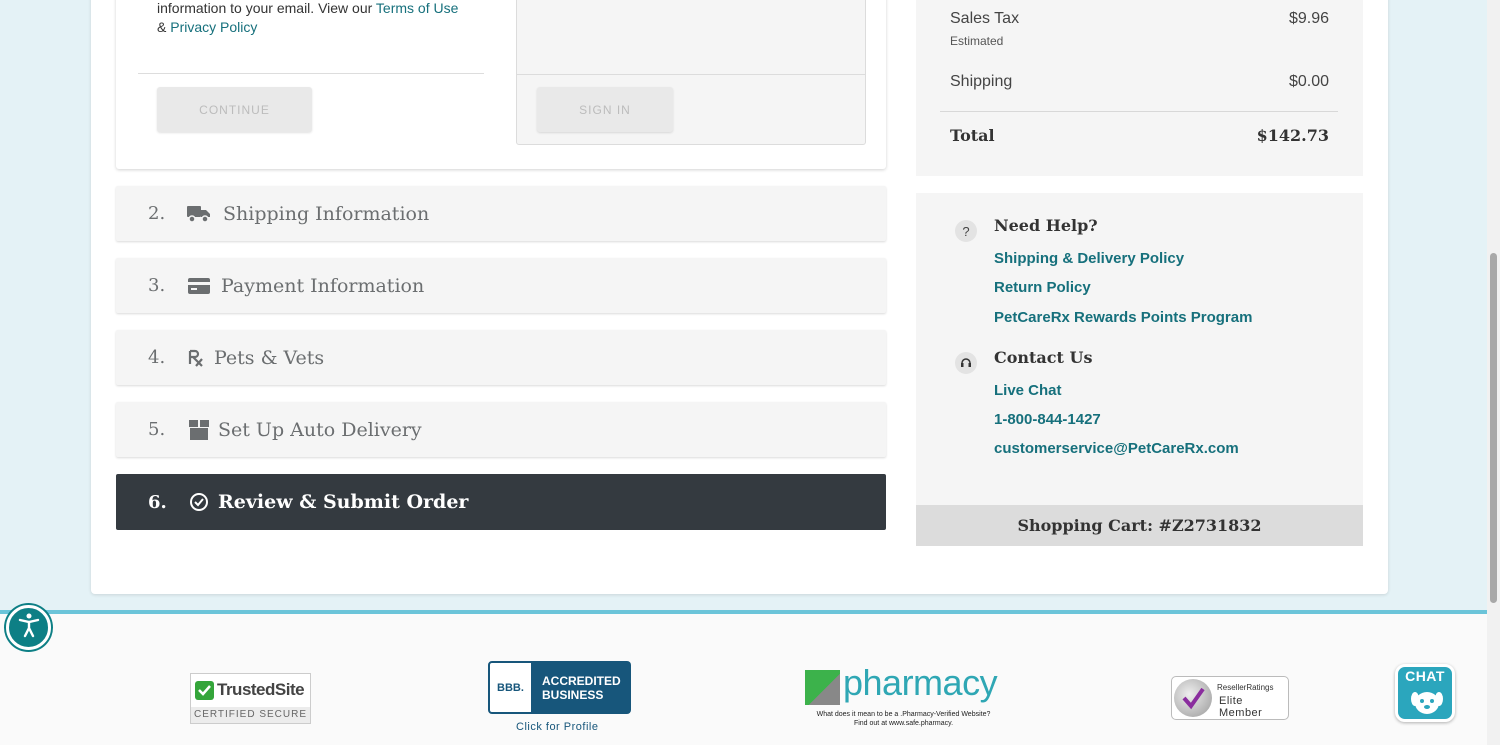  I want to click on step-auto-delivery: 5. Set Up Auto Delivery, so click(501, 429).